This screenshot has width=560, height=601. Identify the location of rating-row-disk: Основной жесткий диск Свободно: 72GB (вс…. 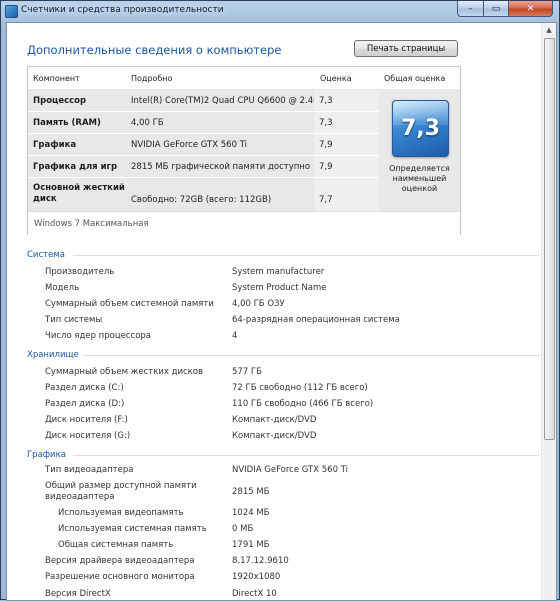
(203, 194).